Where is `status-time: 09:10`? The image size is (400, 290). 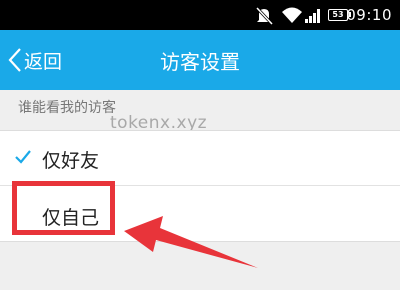 status-time: 09:10 is located at coordinates (369, 15).